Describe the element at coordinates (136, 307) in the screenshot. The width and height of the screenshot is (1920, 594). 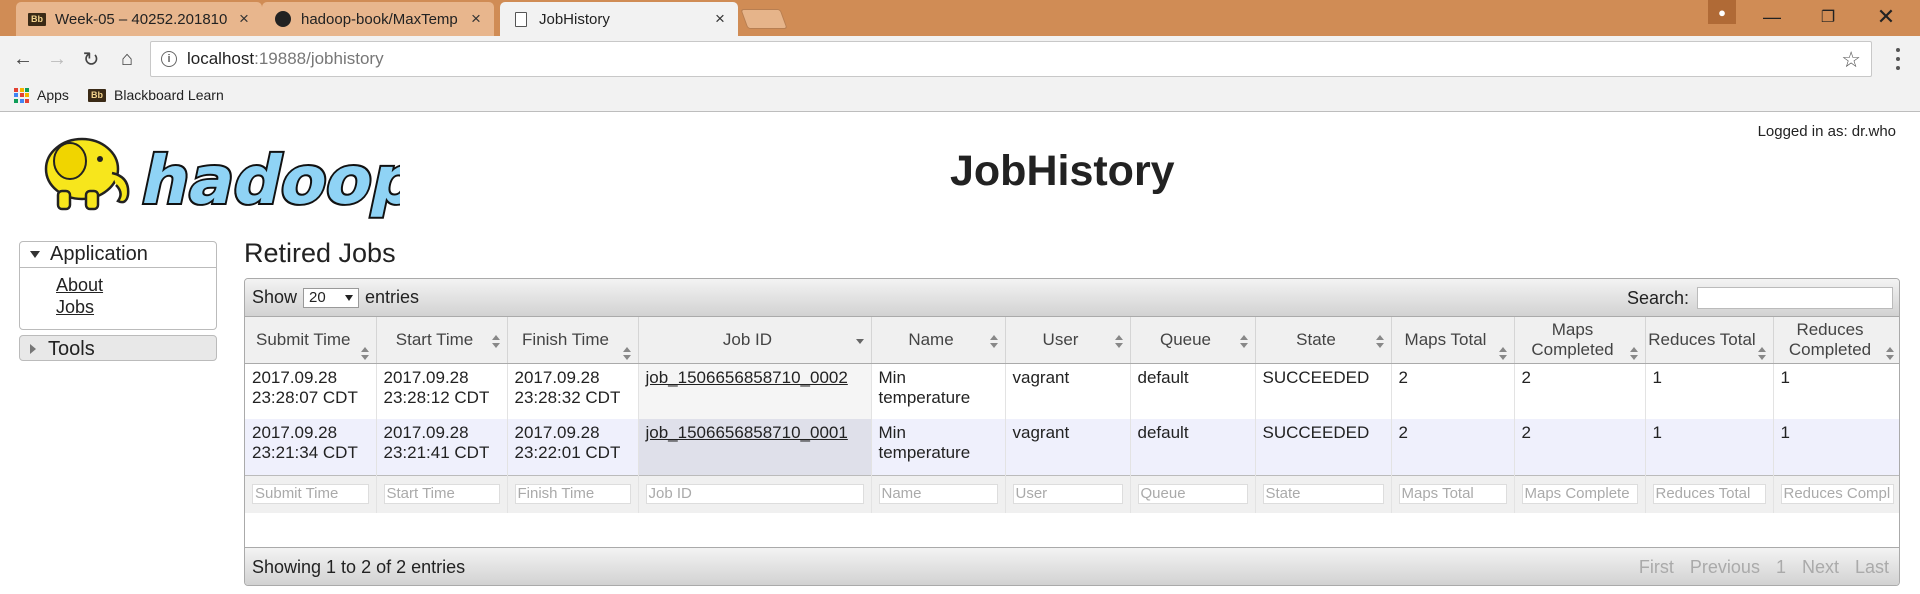
I see `sidebar-link-jobs: Jobs` at that location.